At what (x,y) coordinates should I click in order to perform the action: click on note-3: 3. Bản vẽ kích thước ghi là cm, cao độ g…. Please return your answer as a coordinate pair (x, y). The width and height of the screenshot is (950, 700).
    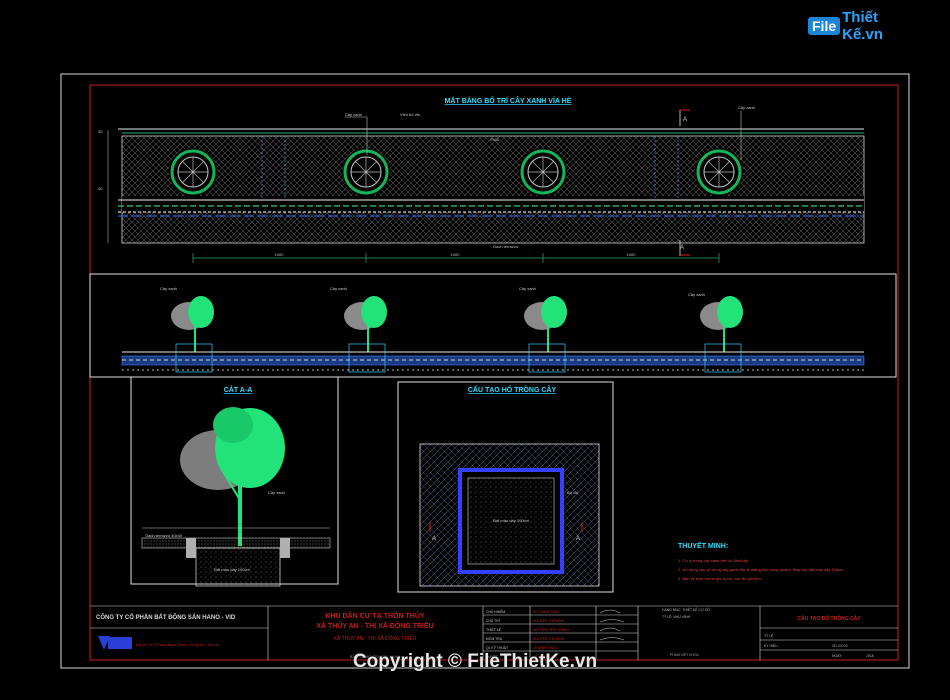
    Looking at the image, I should click on (720, 578).